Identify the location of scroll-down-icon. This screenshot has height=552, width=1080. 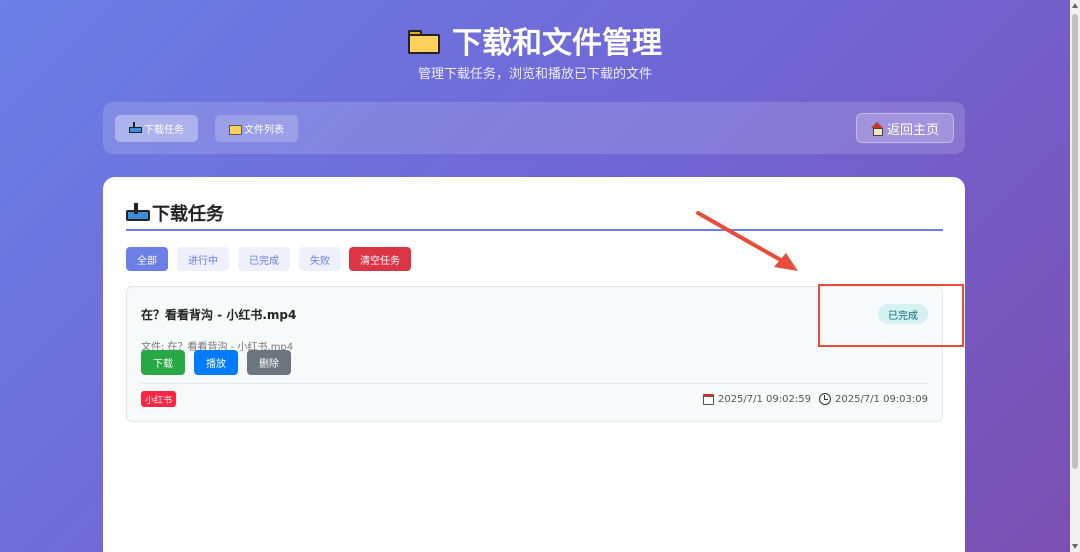
(1075, 546).